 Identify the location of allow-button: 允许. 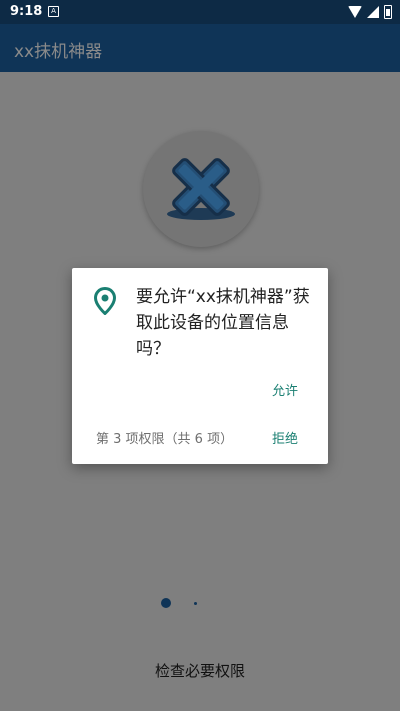
(285, 389).